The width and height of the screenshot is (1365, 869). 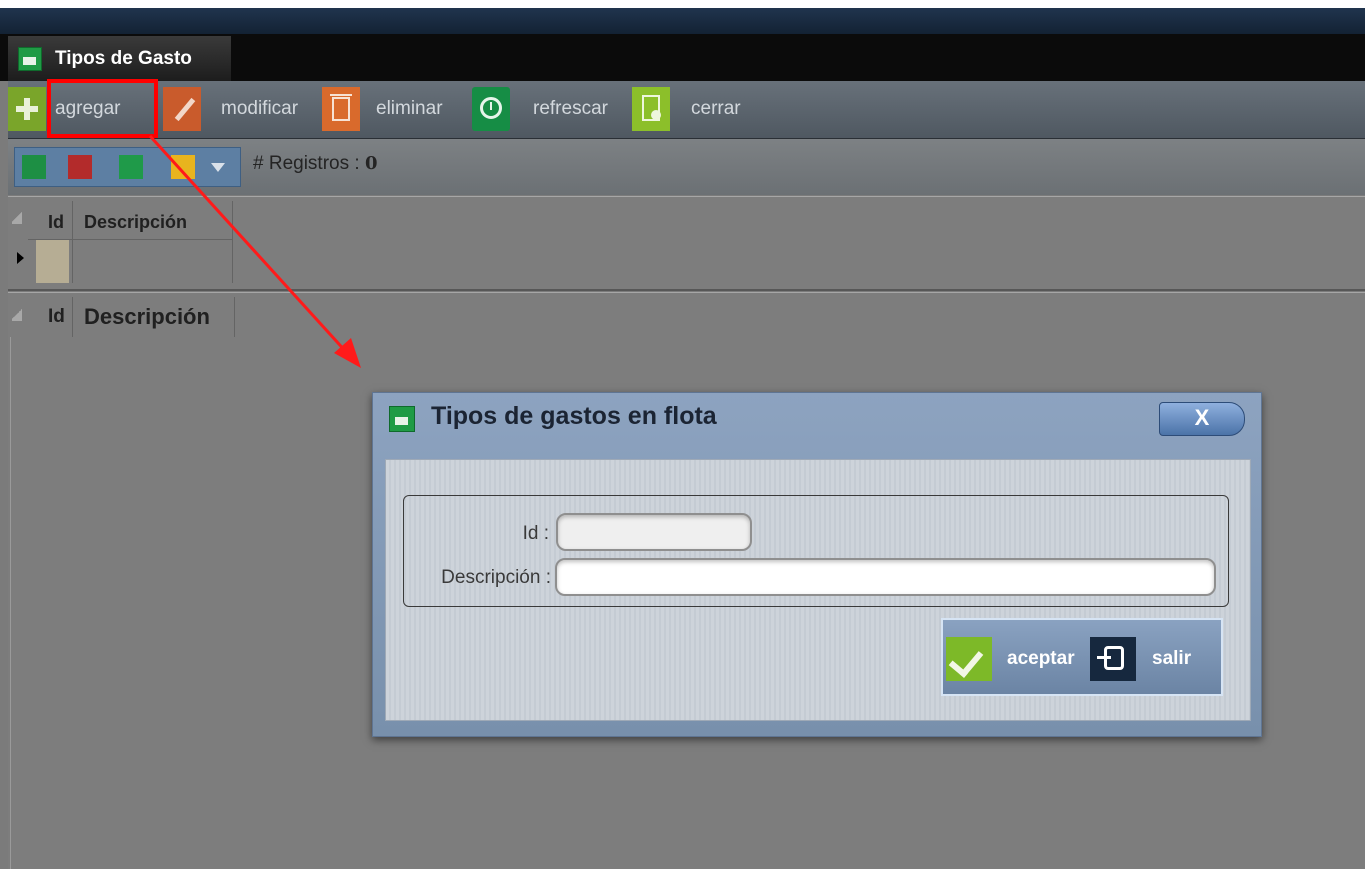 What do you see at coordinates (885, 577) in the screenshot?
I see `description-field` at bounding box center [885, 577].